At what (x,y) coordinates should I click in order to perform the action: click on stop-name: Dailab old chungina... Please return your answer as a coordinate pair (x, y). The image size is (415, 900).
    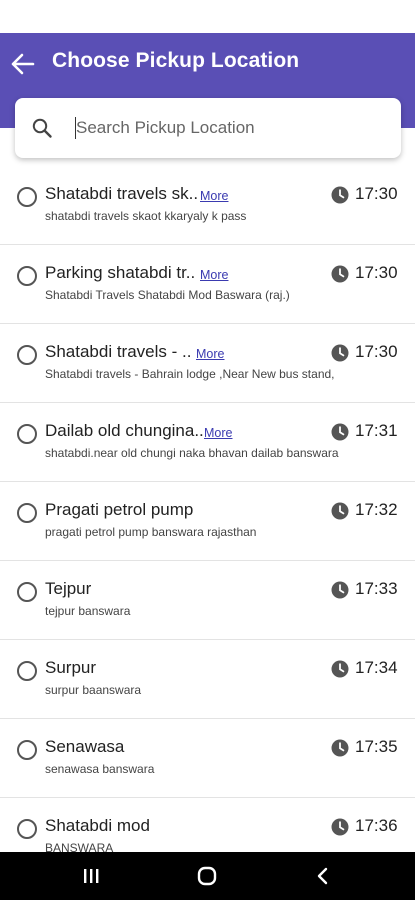
    Looking at the image, I should click on (124, 430).